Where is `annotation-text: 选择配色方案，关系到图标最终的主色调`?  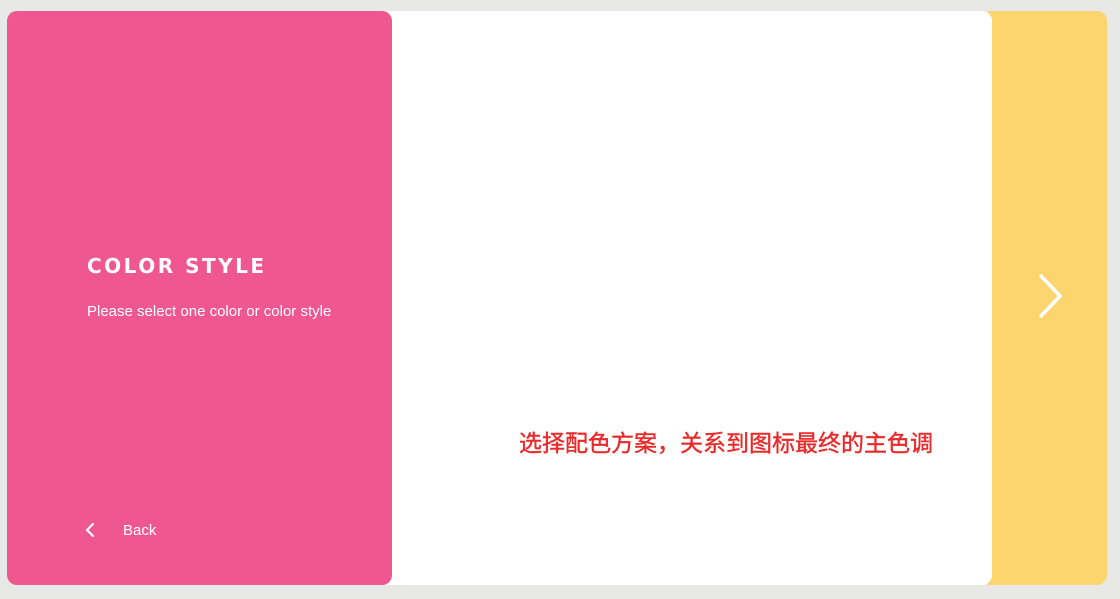 annotation-text: 选择配色方案，关系到图标最终的主色调 is located at coordinates (726, 444).